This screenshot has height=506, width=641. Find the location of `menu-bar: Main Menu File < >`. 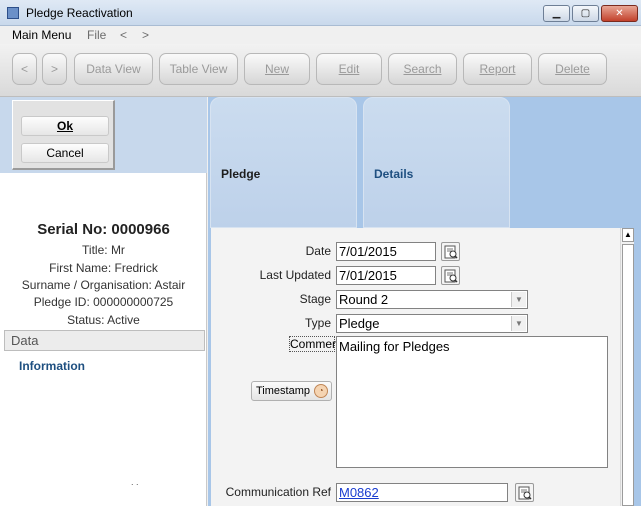

menu-bar: Main Menu File < > is located at coordinates (320, 35).